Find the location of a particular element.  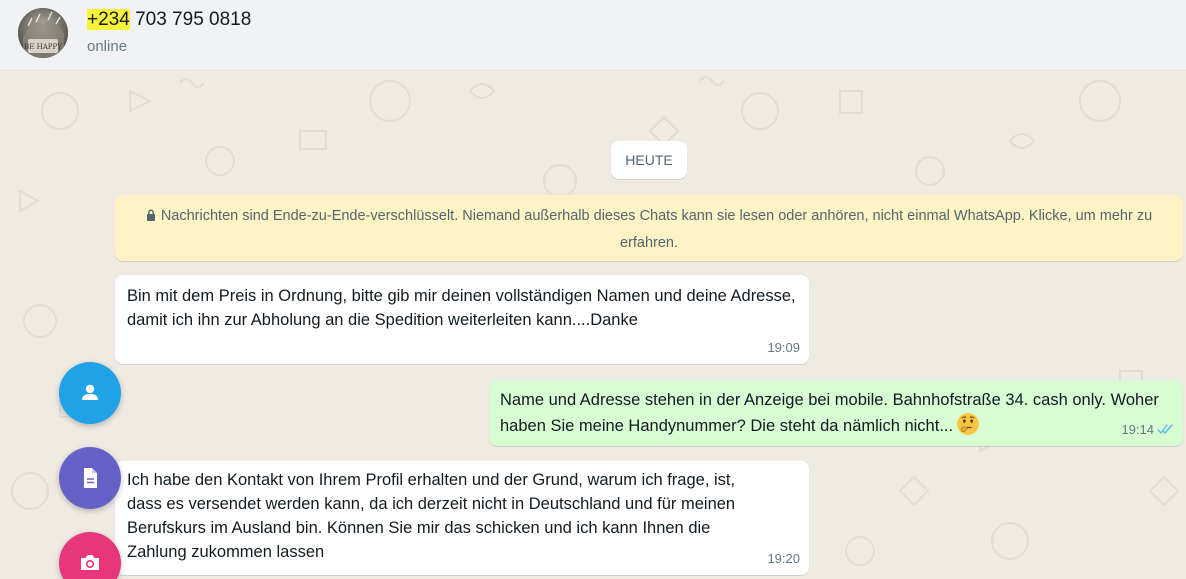

attach-document-button is located at coordinates (90, 478).